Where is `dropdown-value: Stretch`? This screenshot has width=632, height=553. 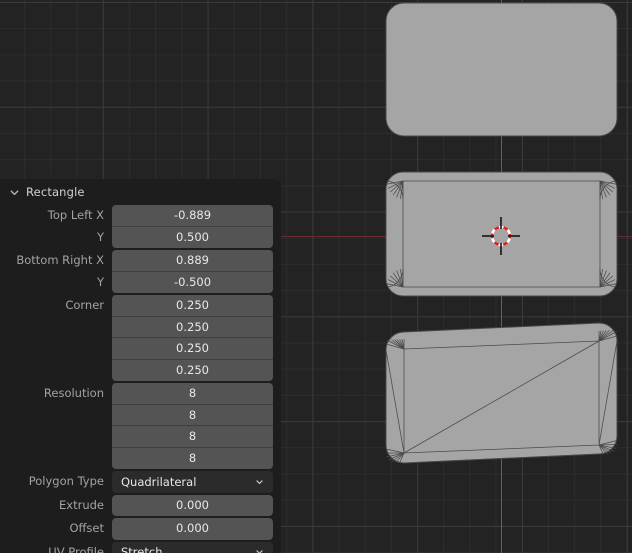
dropdown-value: Stretch is located at coordinates (142, 549).